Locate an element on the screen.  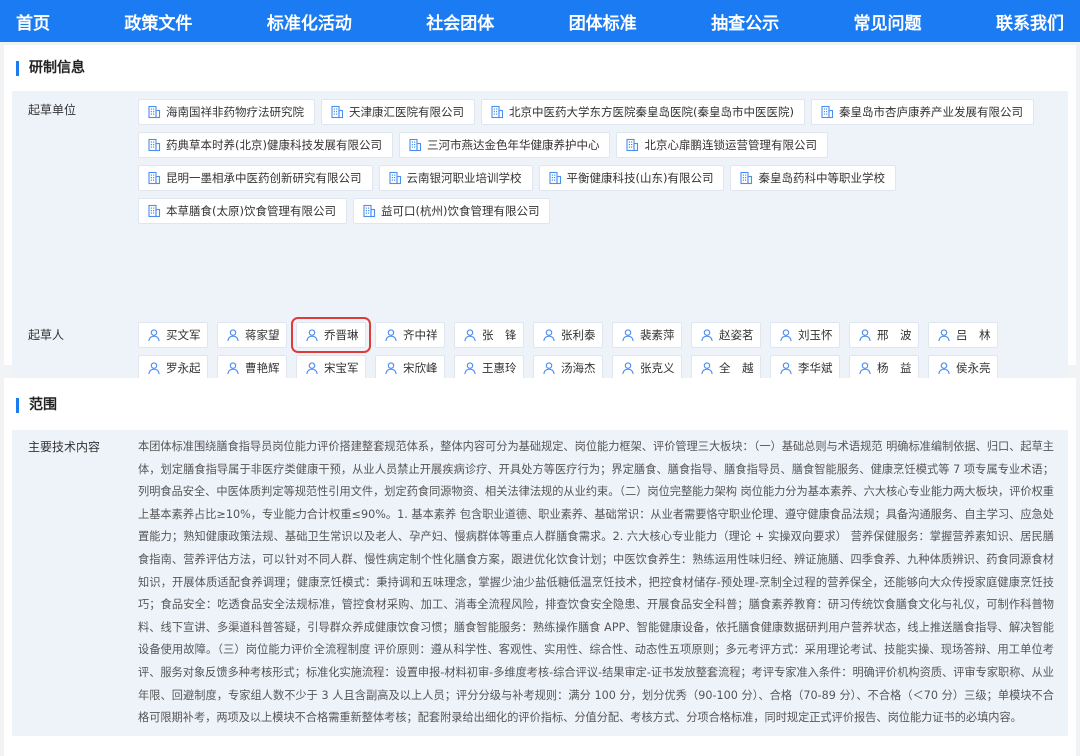
org-tag: 三河市燕达金色年华健康养护中心 is located at coordinates (504, 145).